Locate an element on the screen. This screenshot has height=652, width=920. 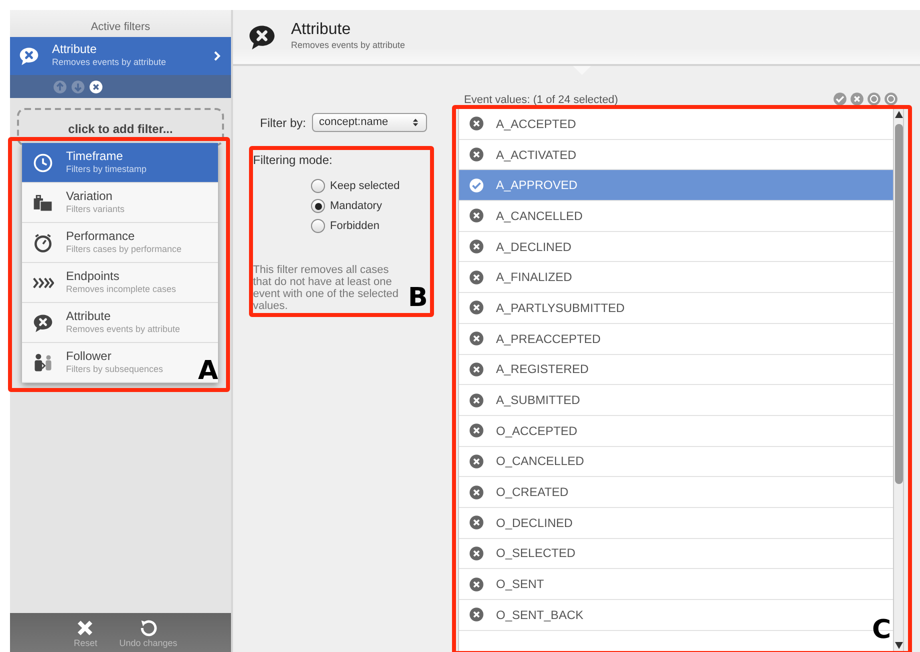
menu-item: Attribute Removes events by attribute is located at coordinates (120, 323).